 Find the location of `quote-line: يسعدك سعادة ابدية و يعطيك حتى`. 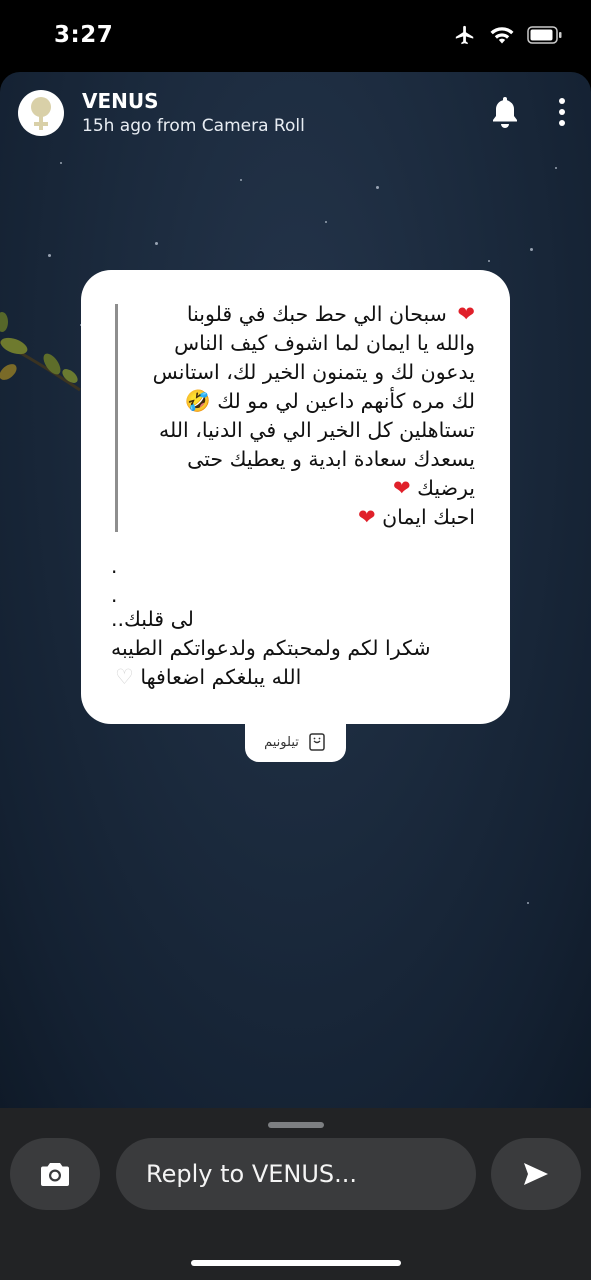

quote-line: يسعدك سعادة ابدية و يعطيك حتى is located at coordinates (331, 459).